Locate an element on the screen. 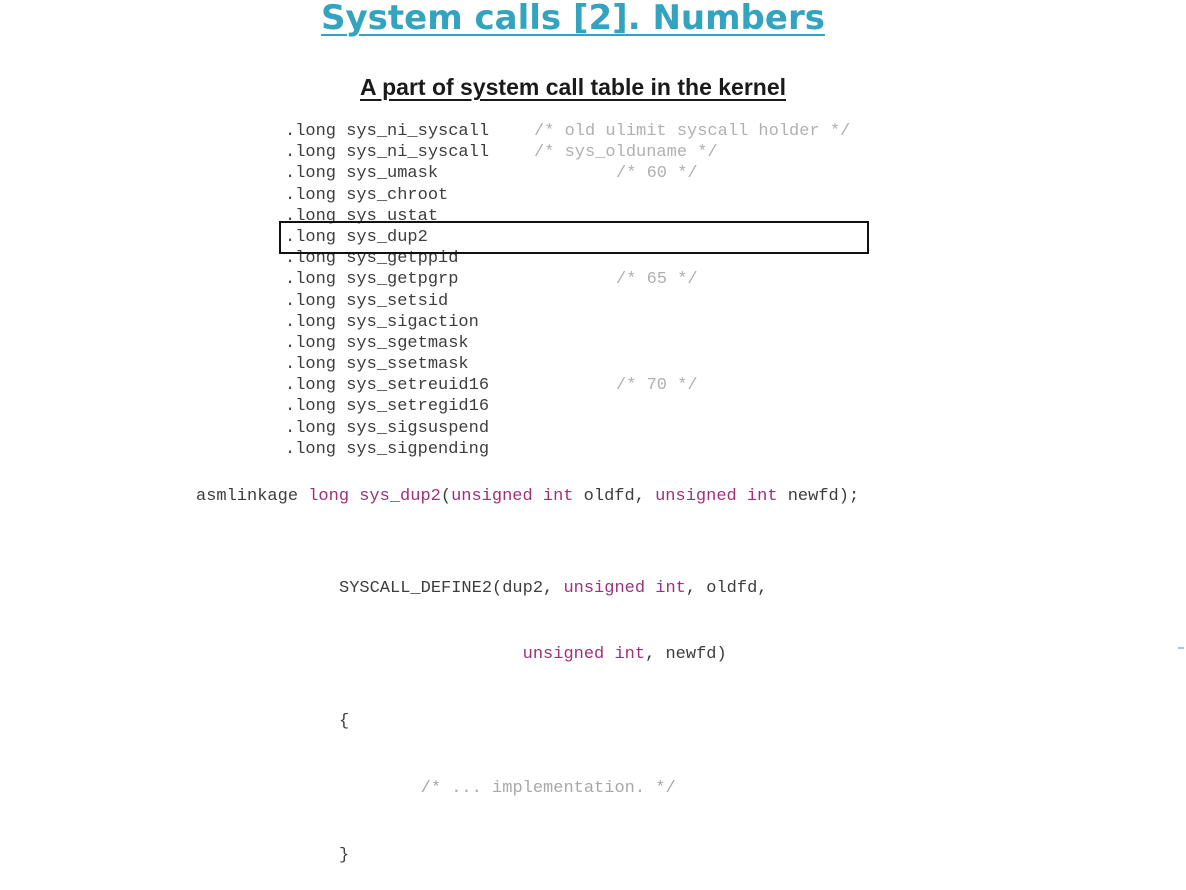 The image size is (1186, 890). decl-prefix: asmlinkage is located at coordinates (252, 496).